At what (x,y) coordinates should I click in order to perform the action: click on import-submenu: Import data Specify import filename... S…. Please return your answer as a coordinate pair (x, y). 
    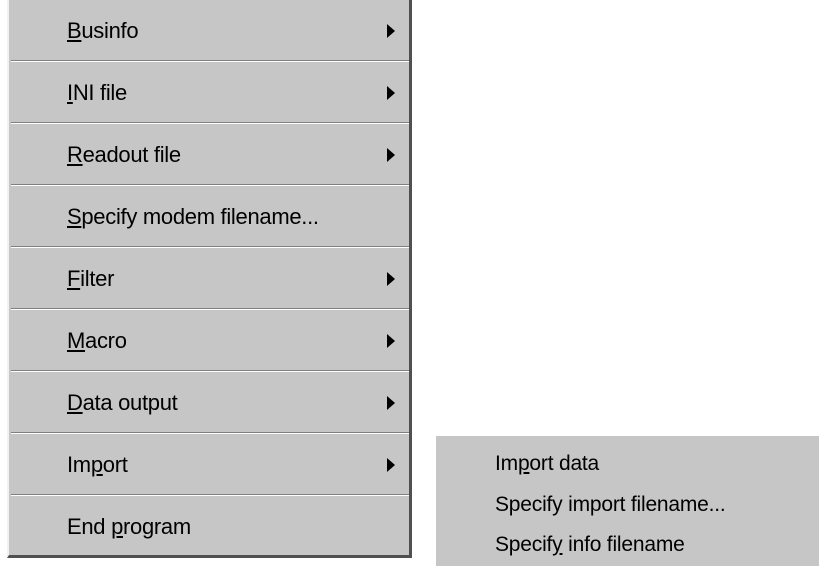
    Looking at the image, I should click on (627, 501).